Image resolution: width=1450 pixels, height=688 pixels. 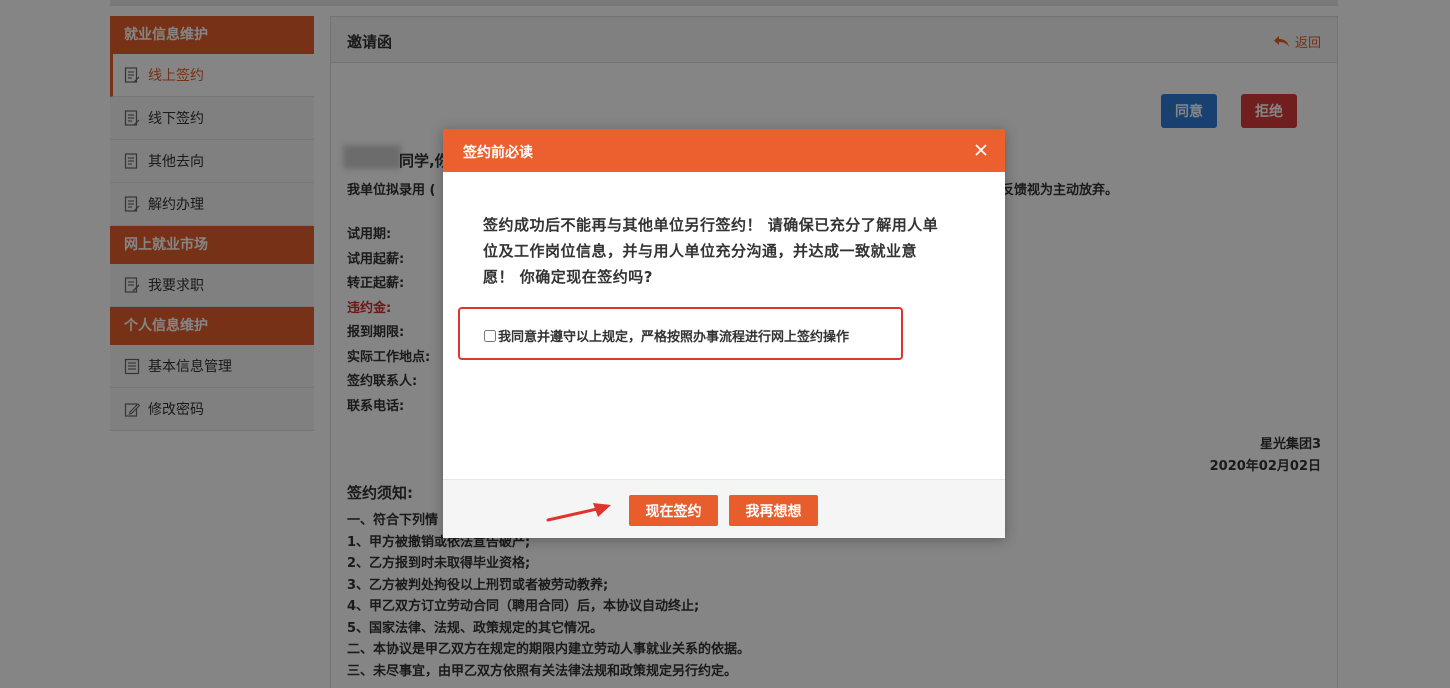 I want to click on reconsider-button: 我再想想, so click(x=773, y=510).